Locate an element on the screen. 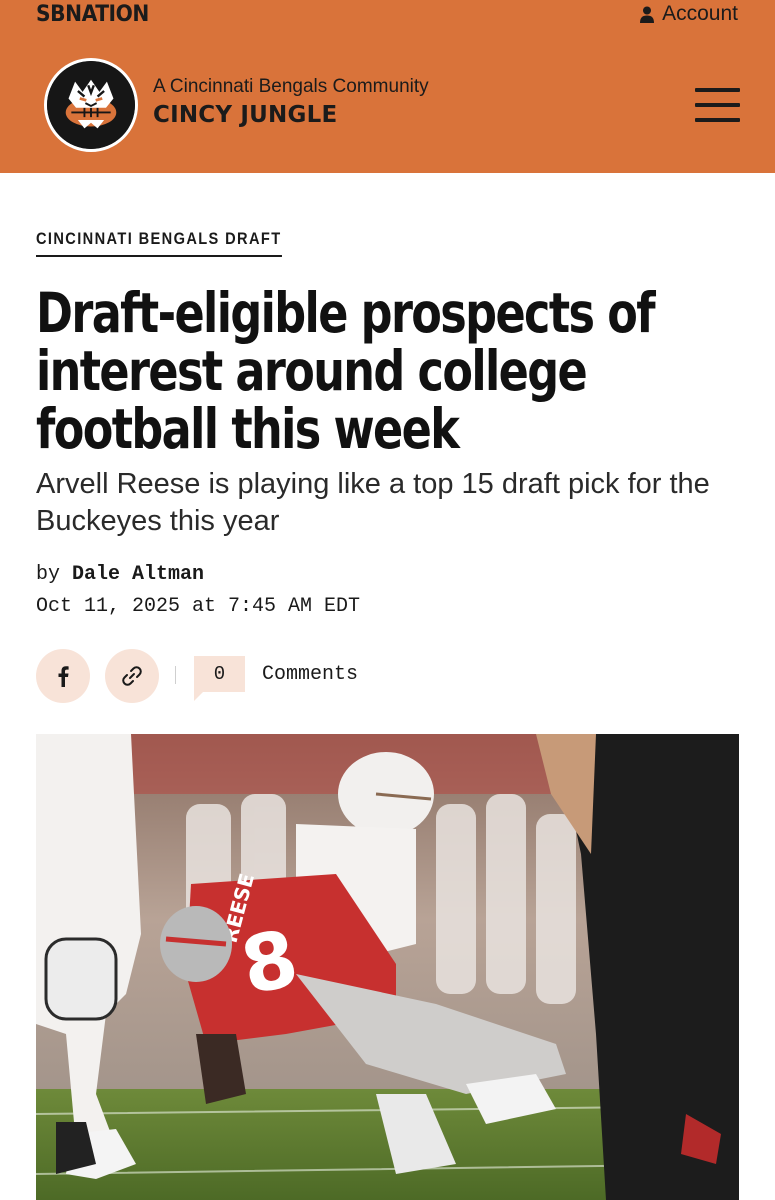  author-link: Dale Altman is located at coordinates (138, 574).